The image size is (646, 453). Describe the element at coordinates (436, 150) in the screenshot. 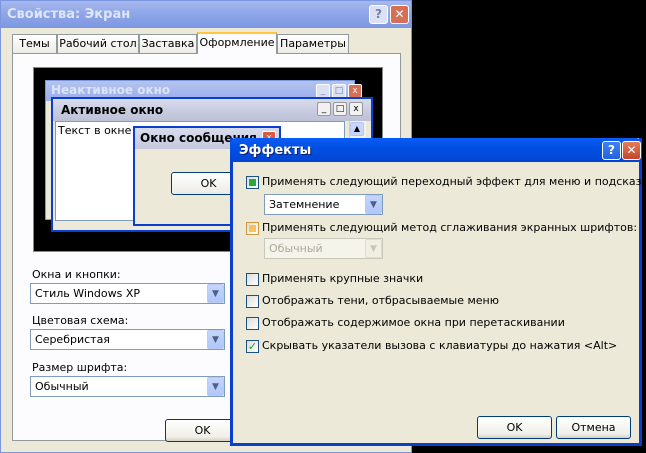

I see `effects-title-bar: Эффекты ? ✕` at that location.